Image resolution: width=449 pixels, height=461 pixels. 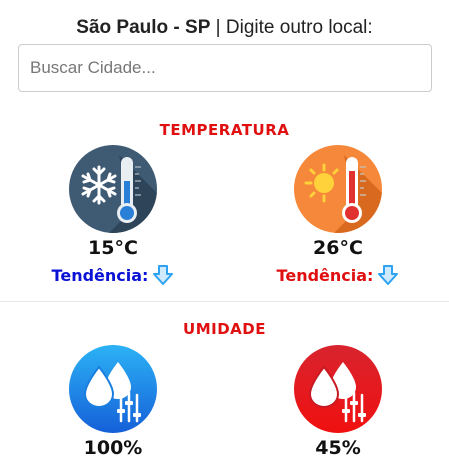 What do you see at coordinates (224, 130) in the screenshot?
I see `temperature-title: TEMPERATURA` at bounding box center [224, 130].